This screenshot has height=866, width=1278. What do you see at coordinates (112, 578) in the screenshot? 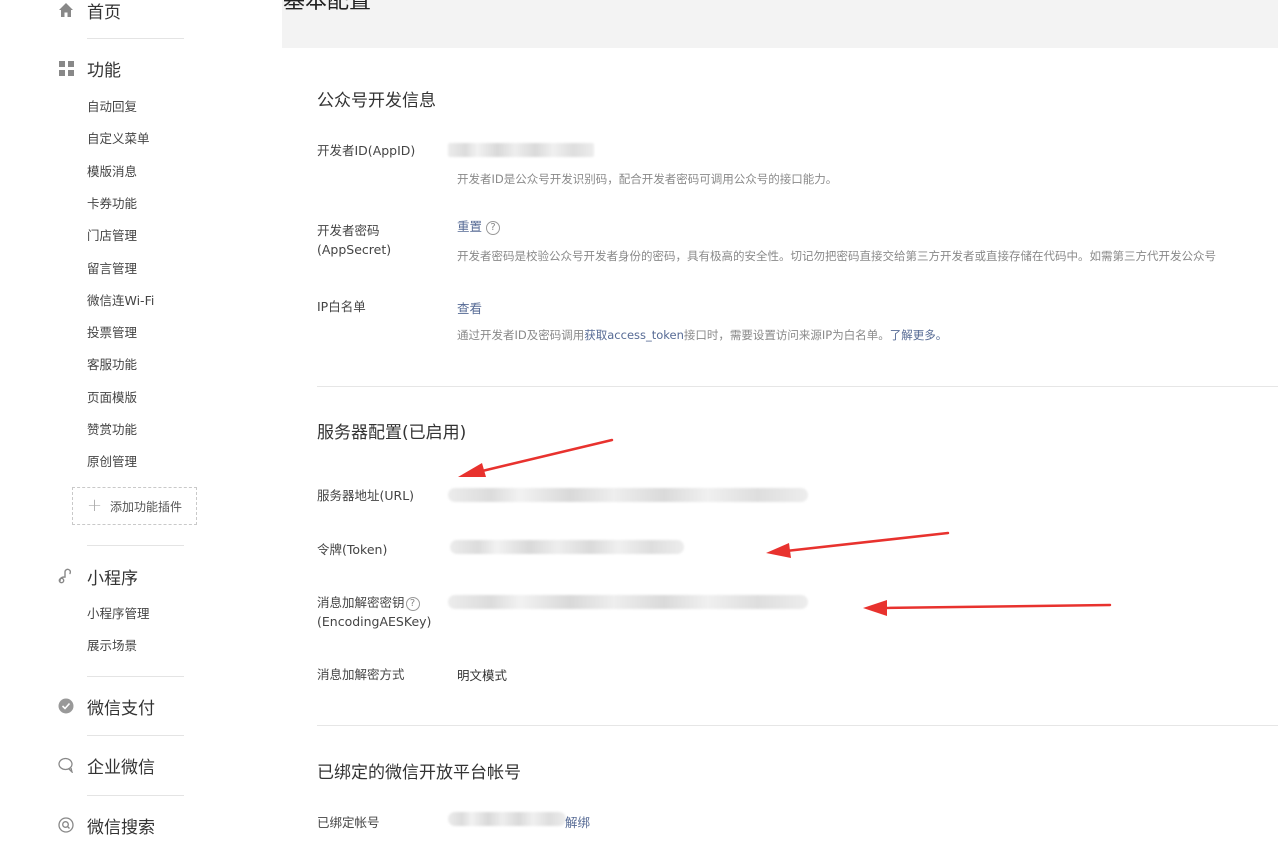
I see `sidebar-miniprogram-label: 小程序` at bounding box center [112, 578].